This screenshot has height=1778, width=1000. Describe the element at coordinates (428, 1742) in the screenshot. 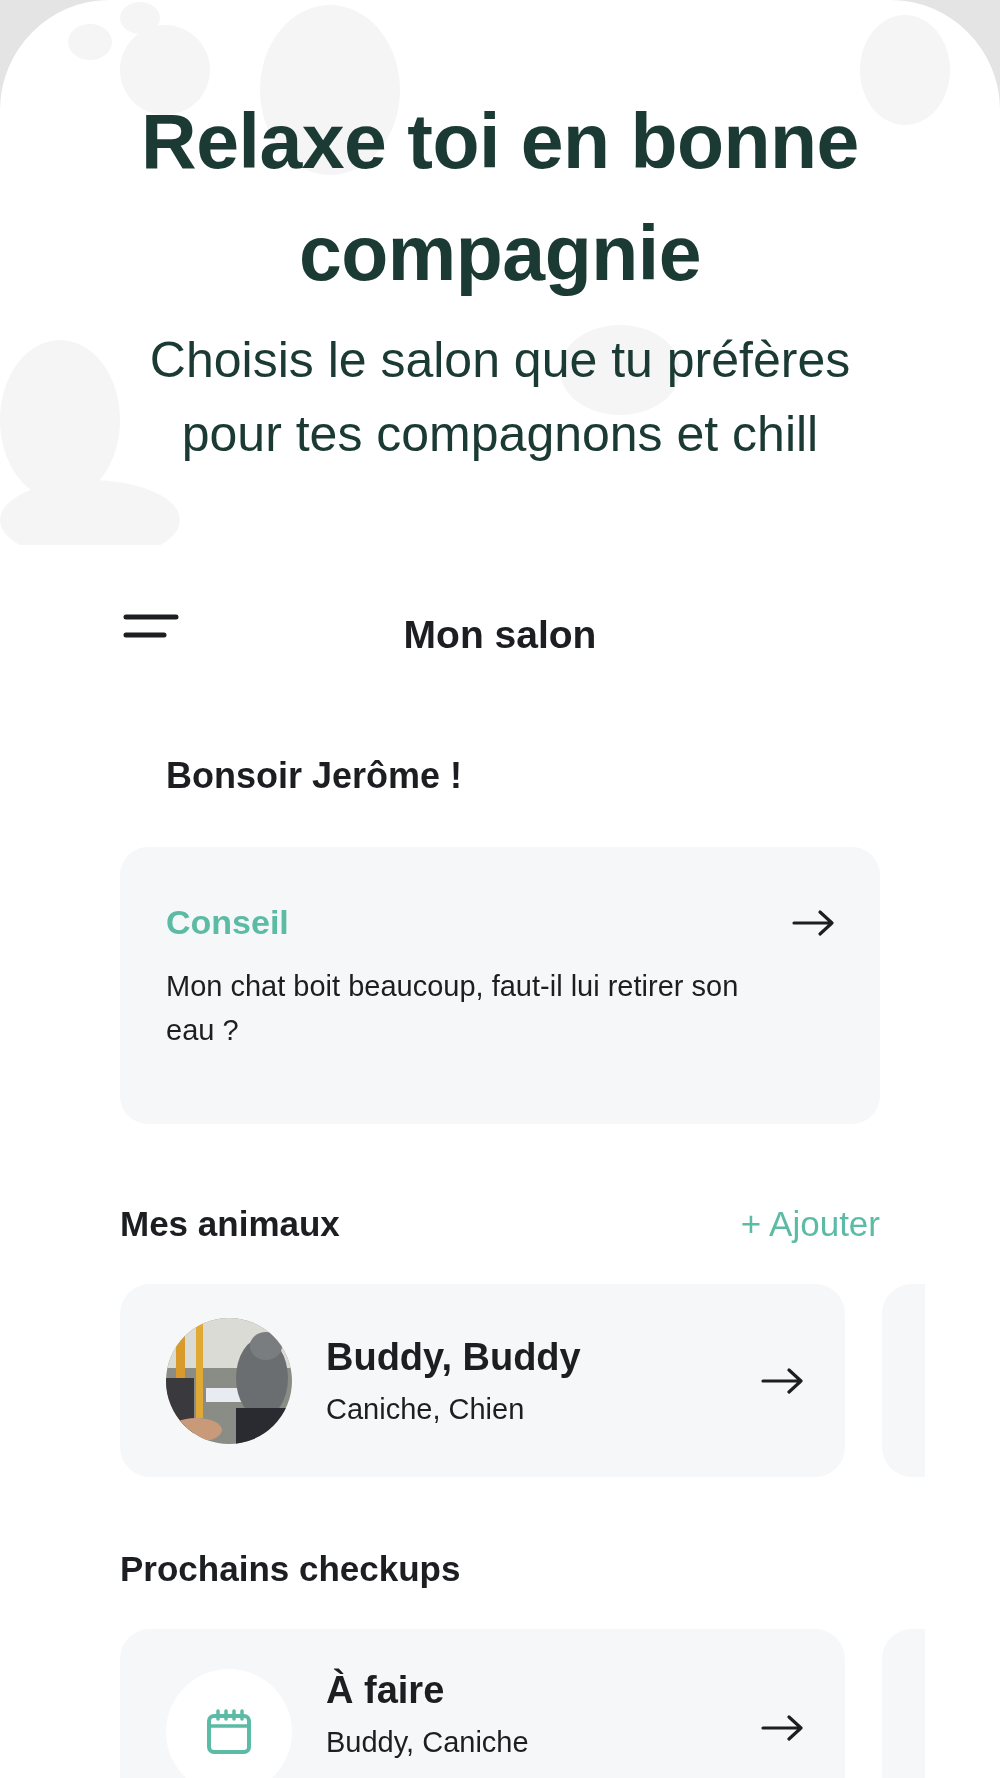

I see `checkup-details: Buddy, Caniche` at that location.